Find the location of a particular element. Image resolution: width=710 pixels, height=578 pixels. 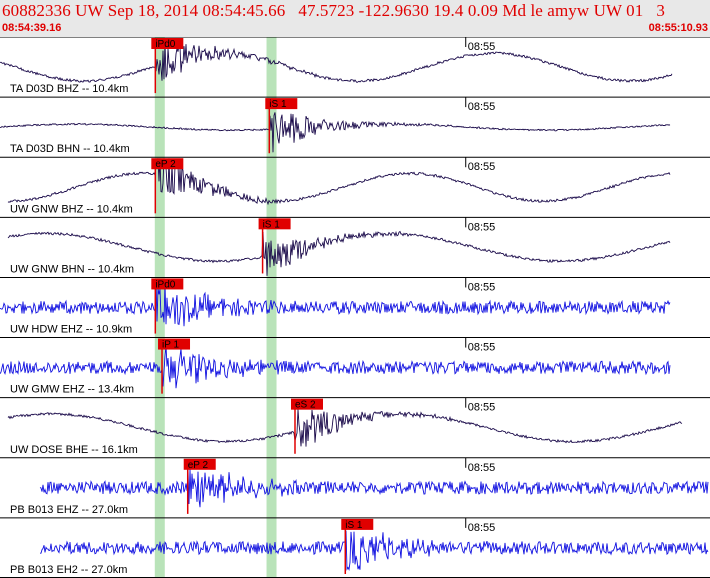

trace-panel: 08:55 eS 2 UW DOSE BHE -- 16.1km is located at coordinates (355, 426).